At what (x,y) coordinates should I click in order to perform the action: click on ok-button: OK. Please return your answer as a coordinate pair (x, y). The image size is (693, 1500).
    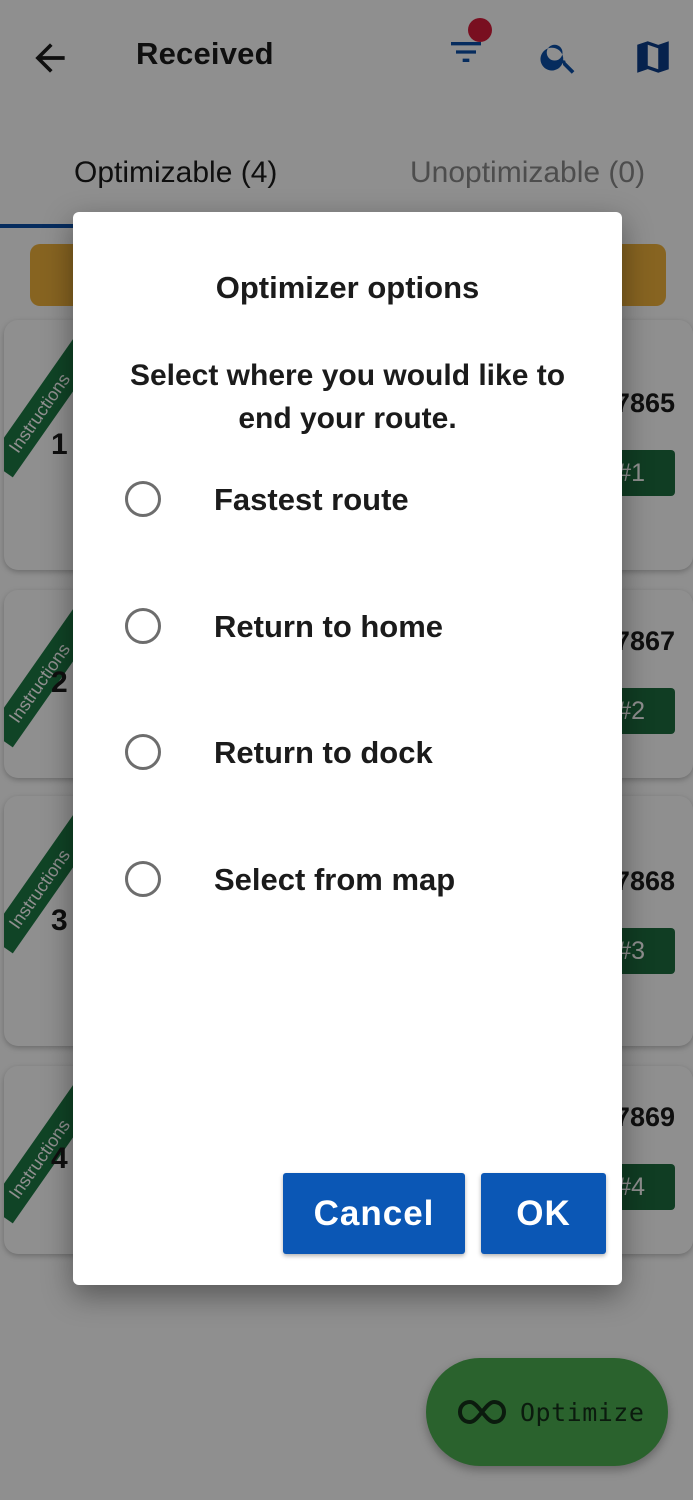
    Looking at the image, I should click on (543, 1213).